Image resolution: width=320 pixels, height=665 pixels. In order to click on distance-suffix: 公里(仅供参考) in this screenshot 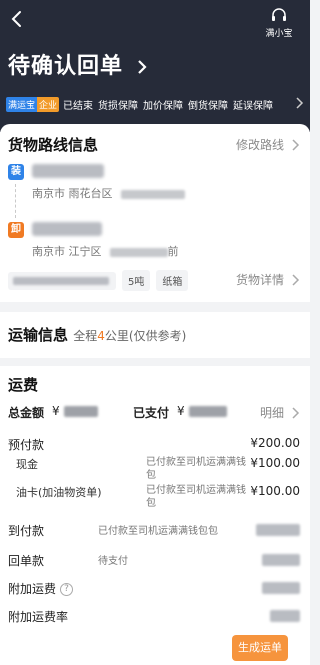, I will do `click(145, 336)`.